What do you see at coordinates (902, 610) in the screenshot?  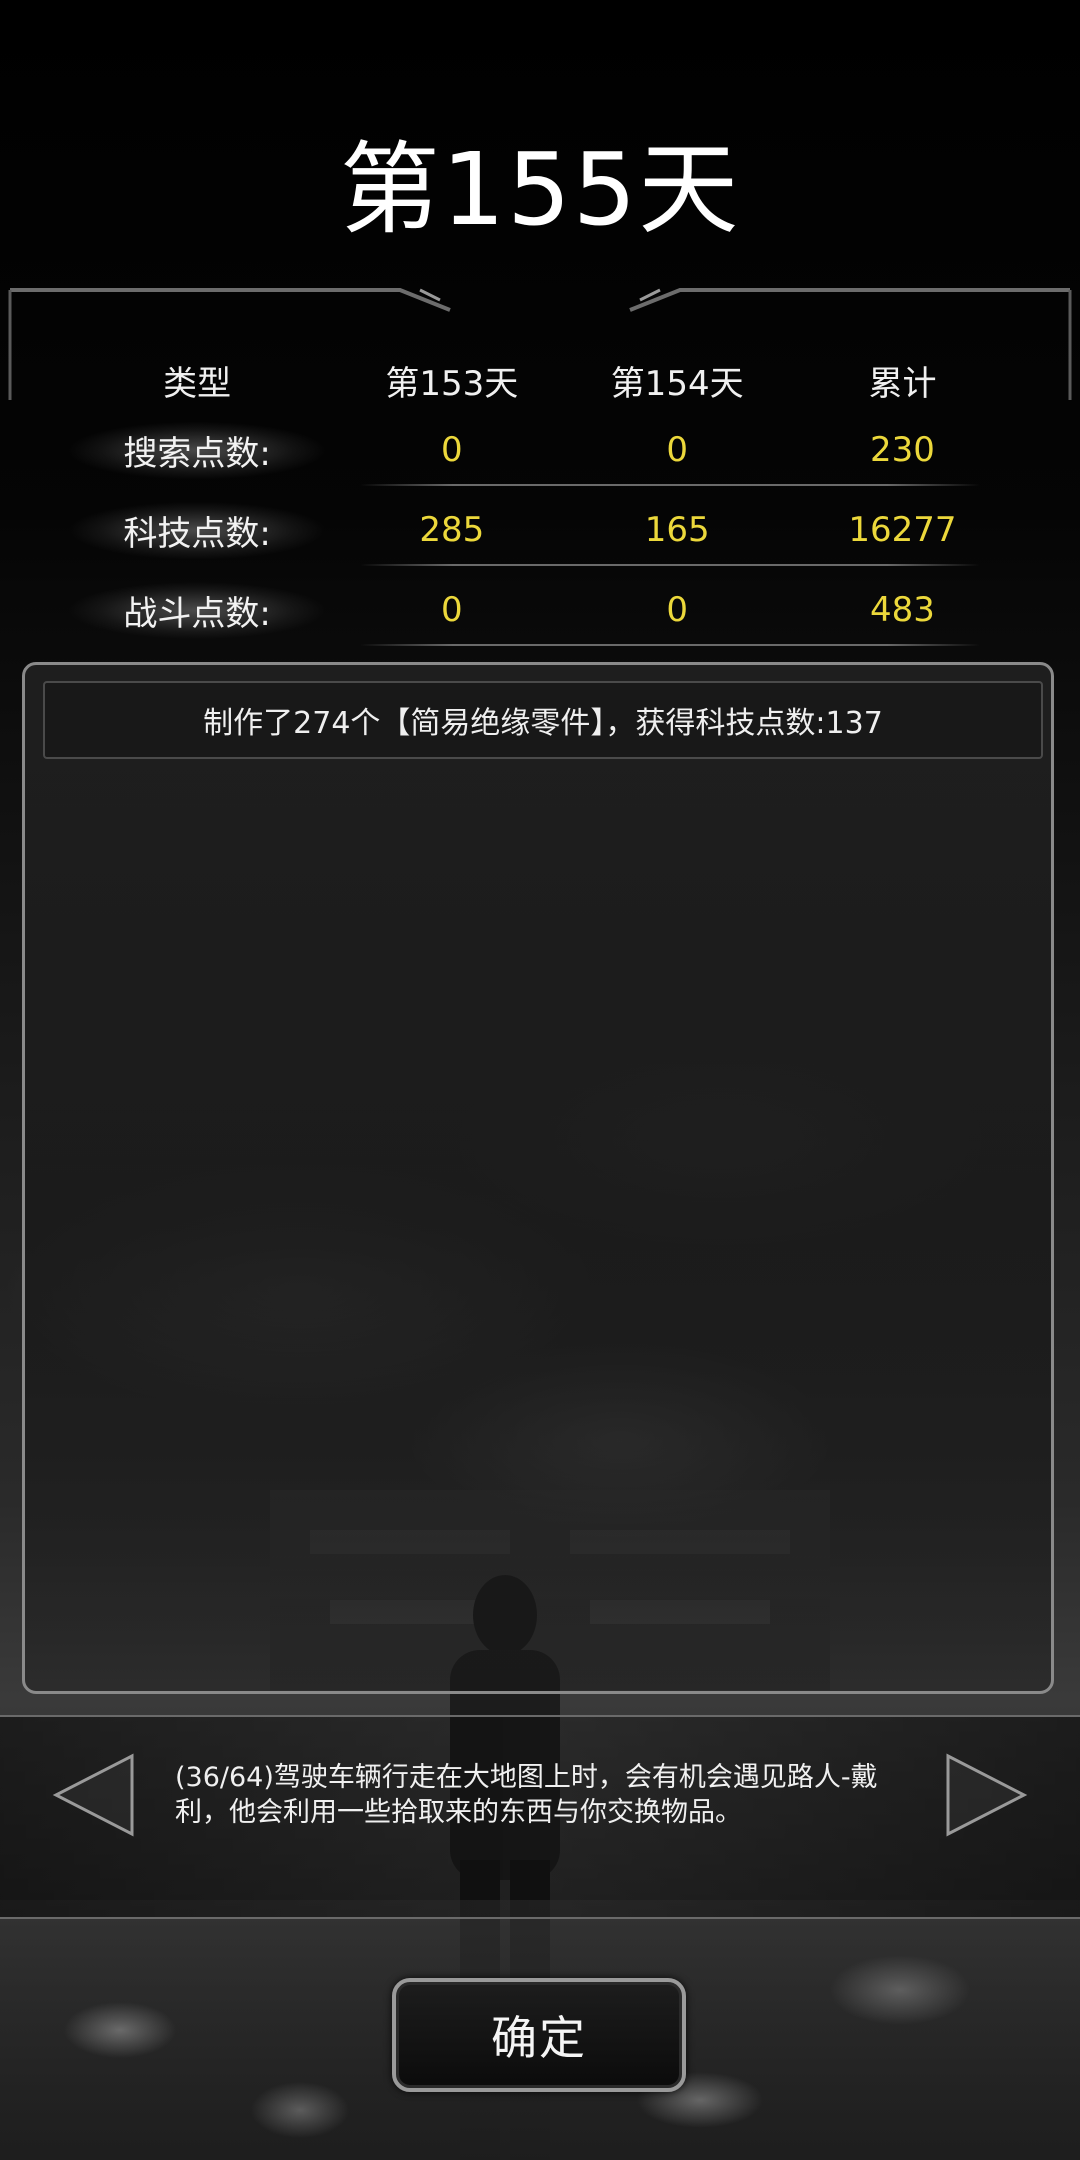 I see `row-value: 483` at bounding box center [902, 610].